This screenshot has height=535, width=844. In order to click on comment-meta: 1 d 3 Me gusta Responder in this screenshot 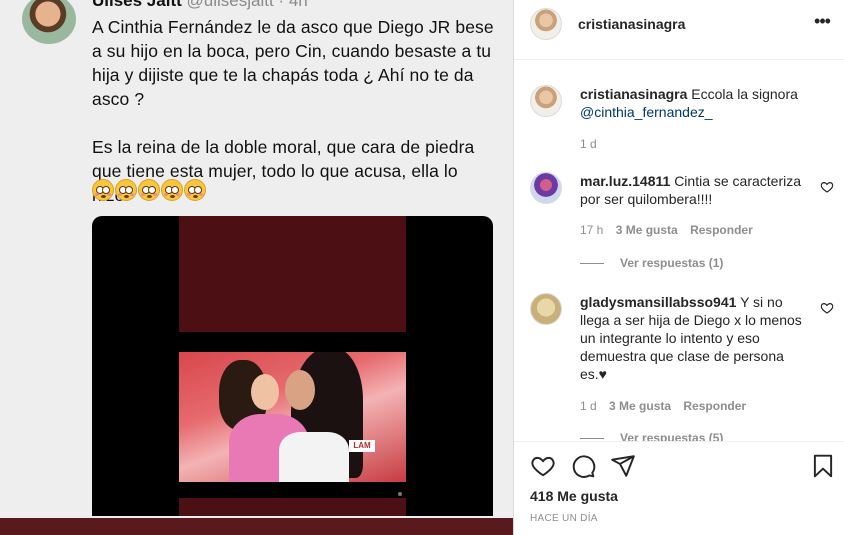, I will do `click(667, 406)`.